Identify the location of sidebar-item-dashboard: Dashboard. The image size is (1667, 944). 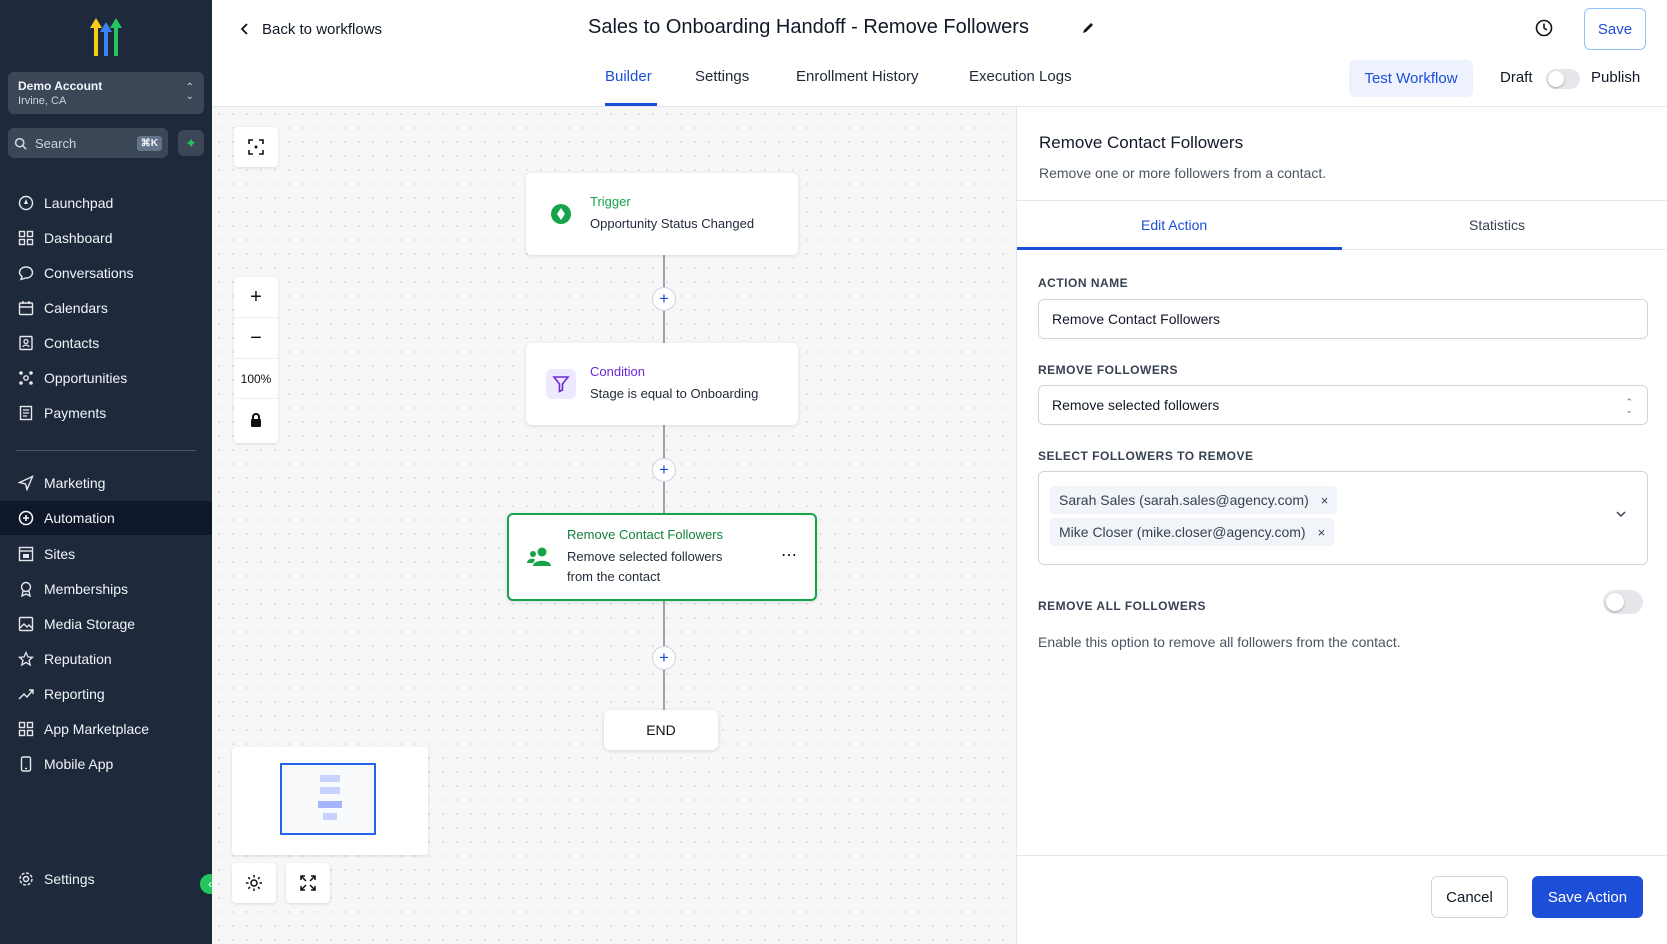
(106, 238).